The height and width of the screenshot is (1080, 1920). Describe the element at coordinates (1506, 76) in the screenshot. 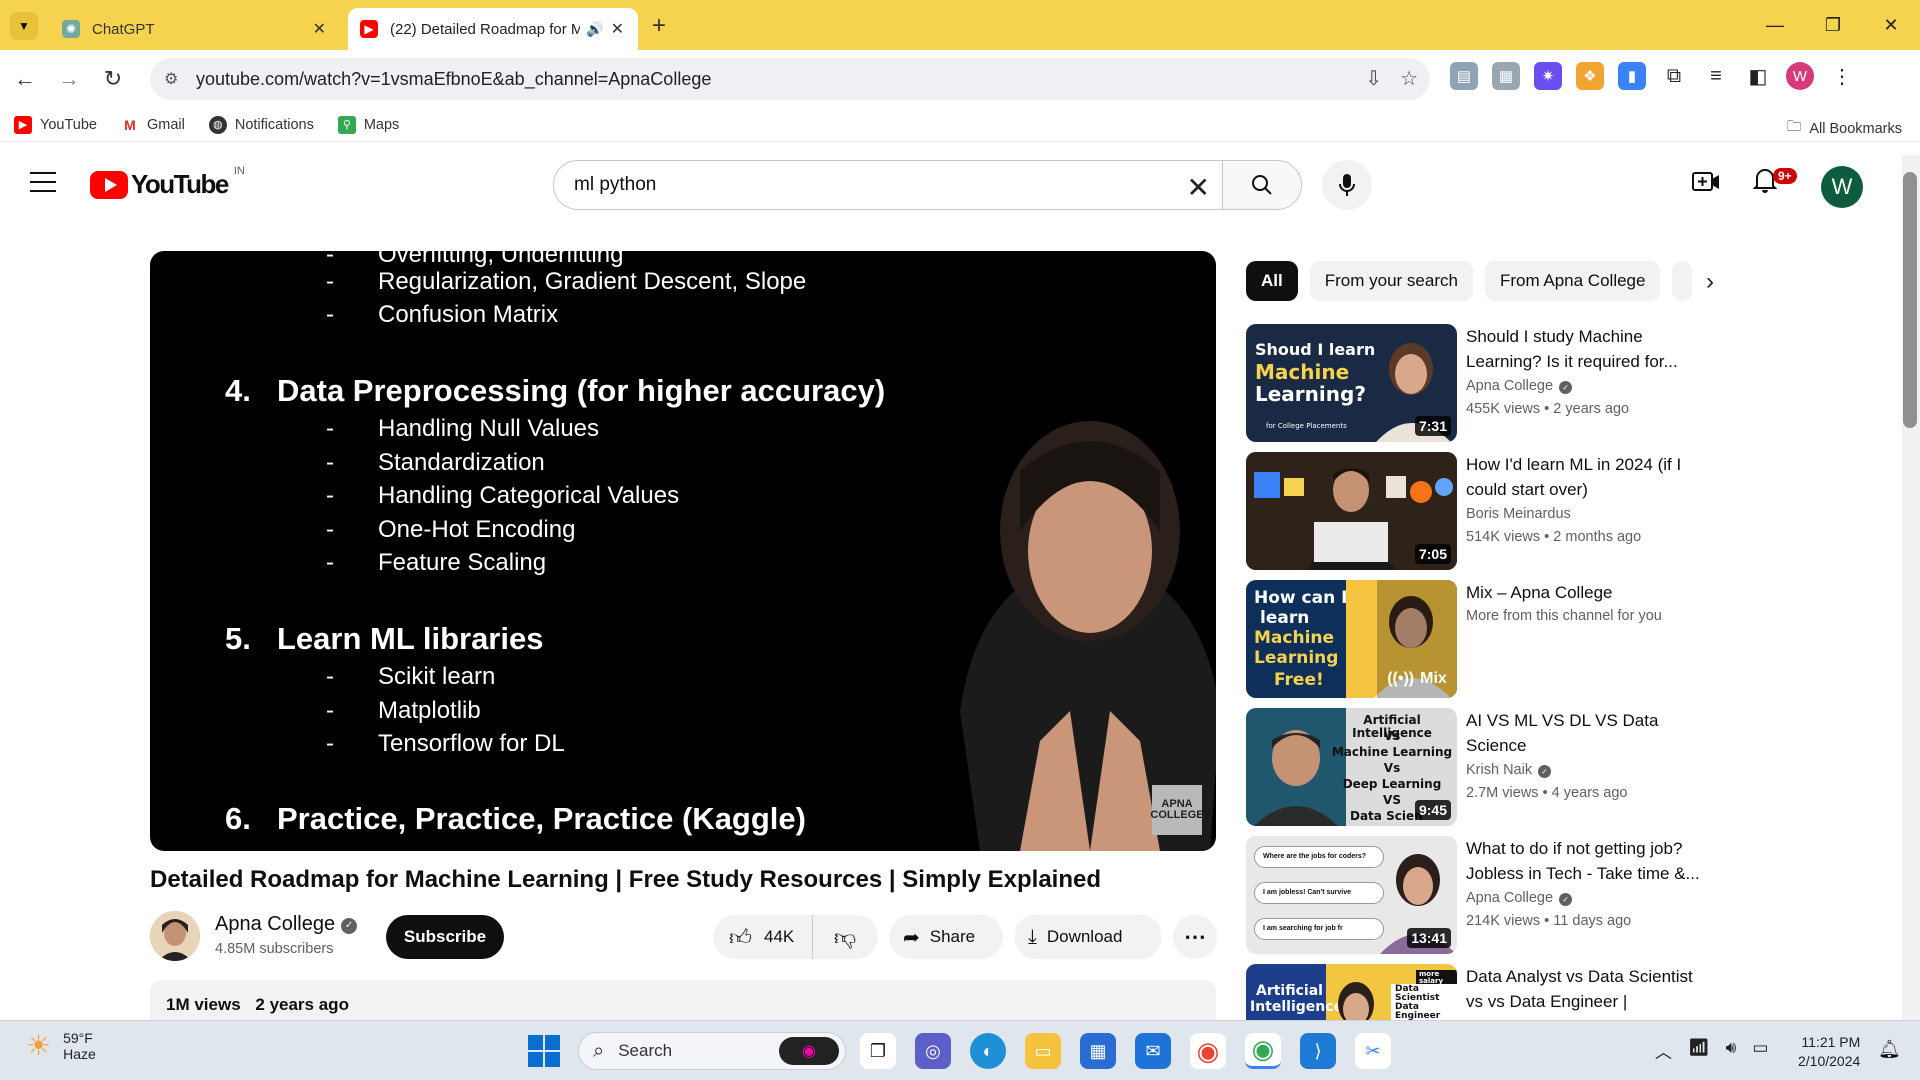

I see `extension-icon: ▦` at that location.